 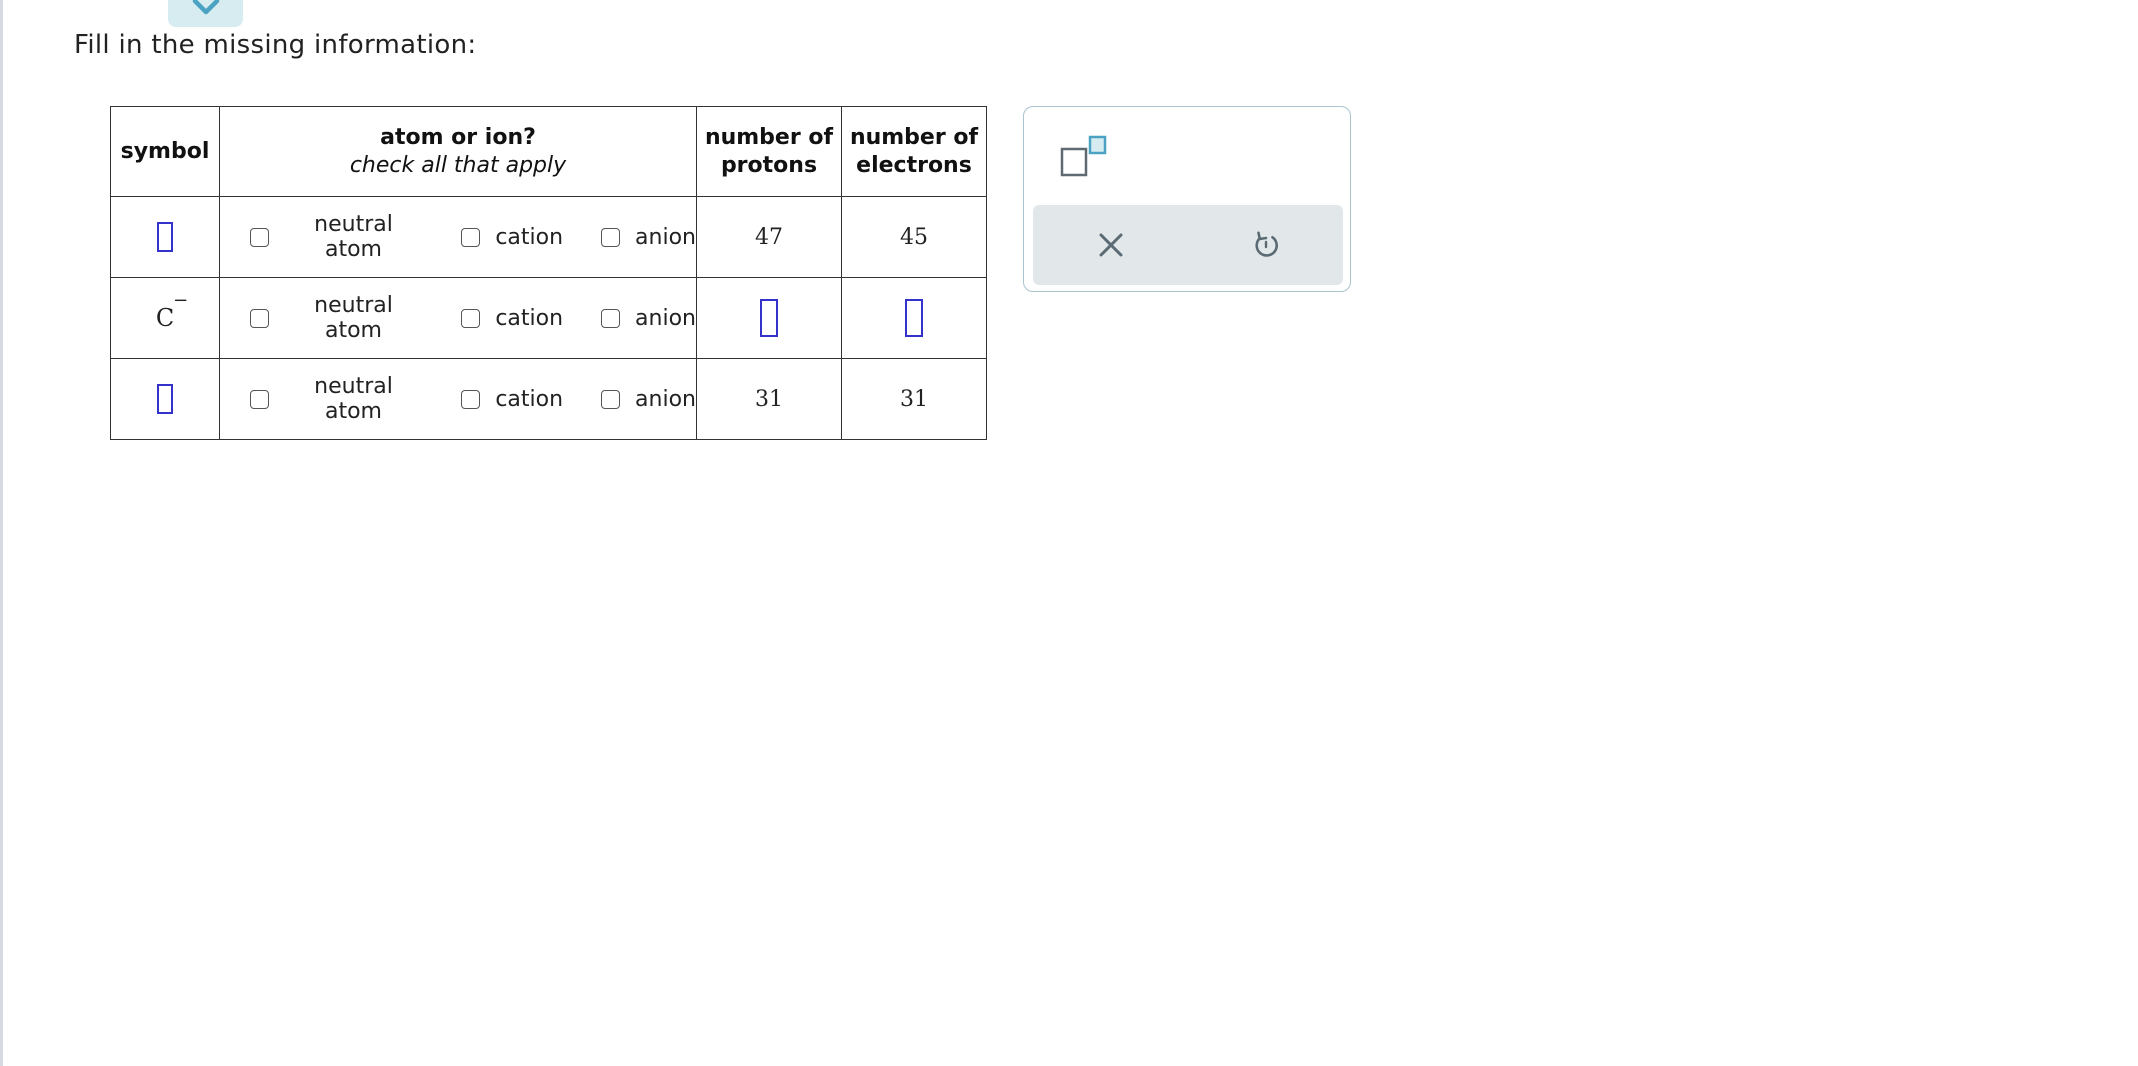 I want to click on superscript-button, so click(x=1084, y=159).